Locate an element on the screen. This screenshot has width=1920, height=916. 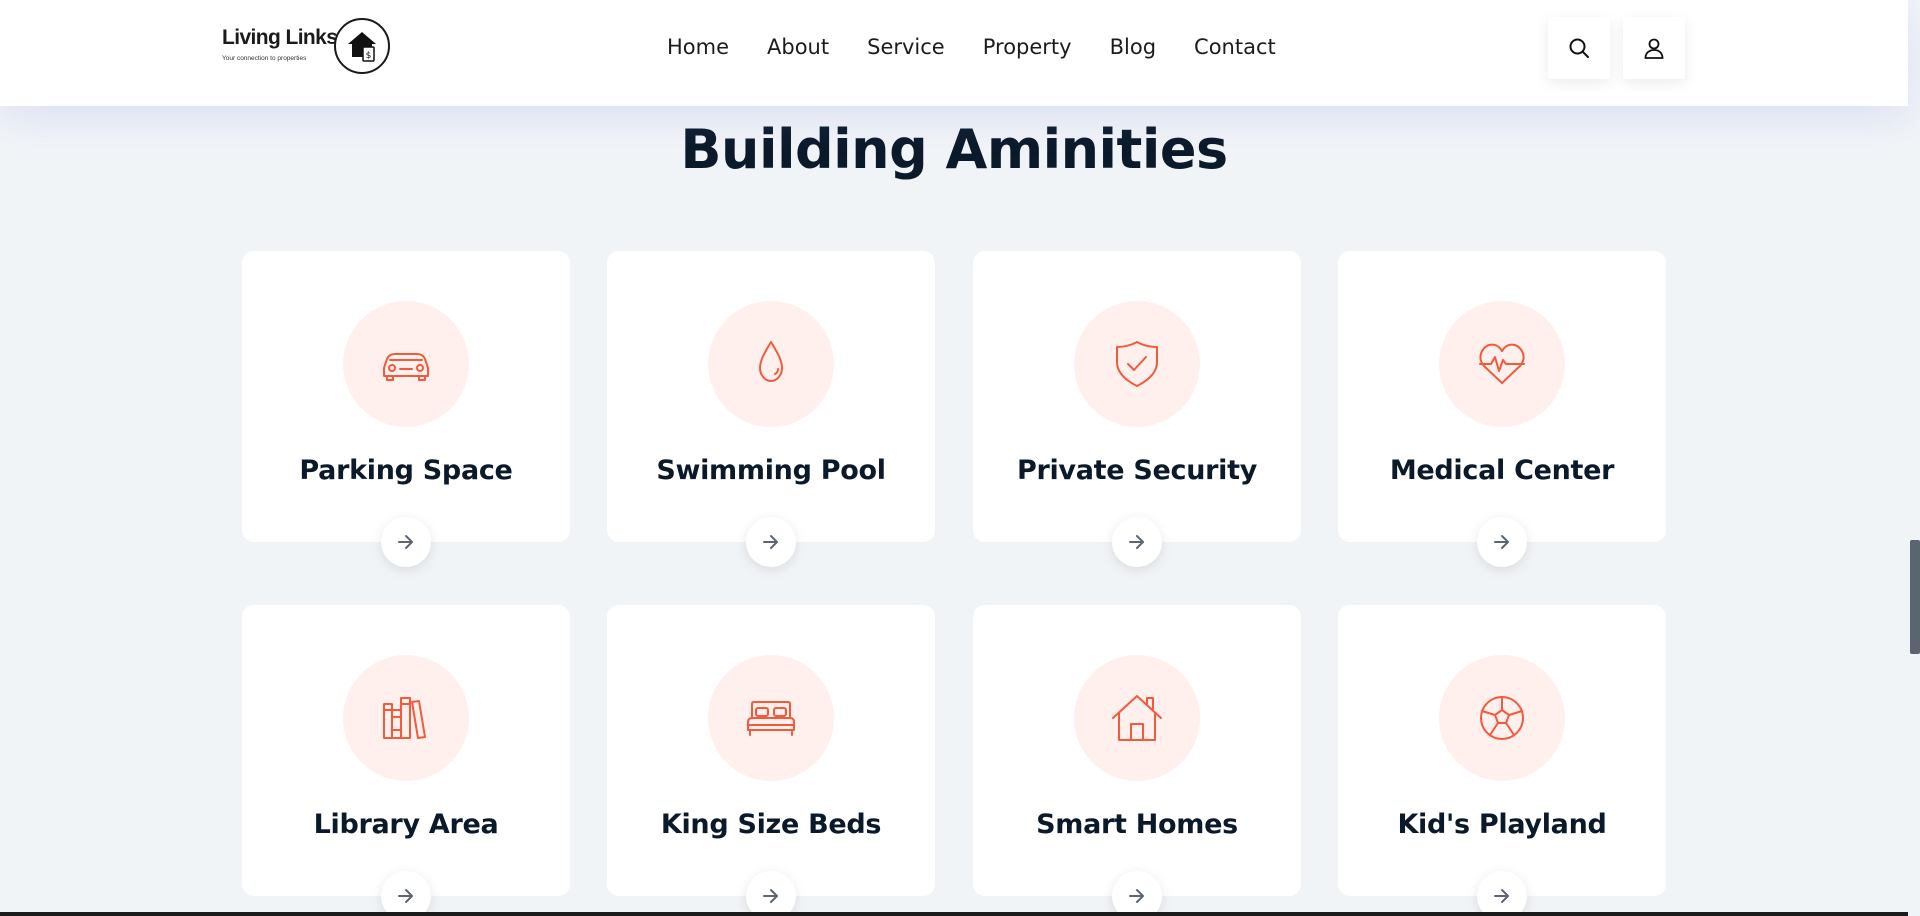
house-dollar-icon: $ is located at coordinates (362, 46).